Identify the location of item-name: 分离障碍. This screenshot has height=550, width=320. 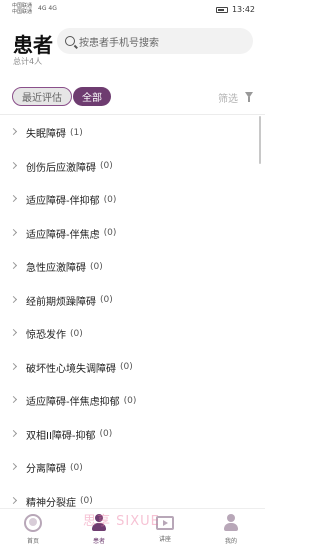
(46, 470).